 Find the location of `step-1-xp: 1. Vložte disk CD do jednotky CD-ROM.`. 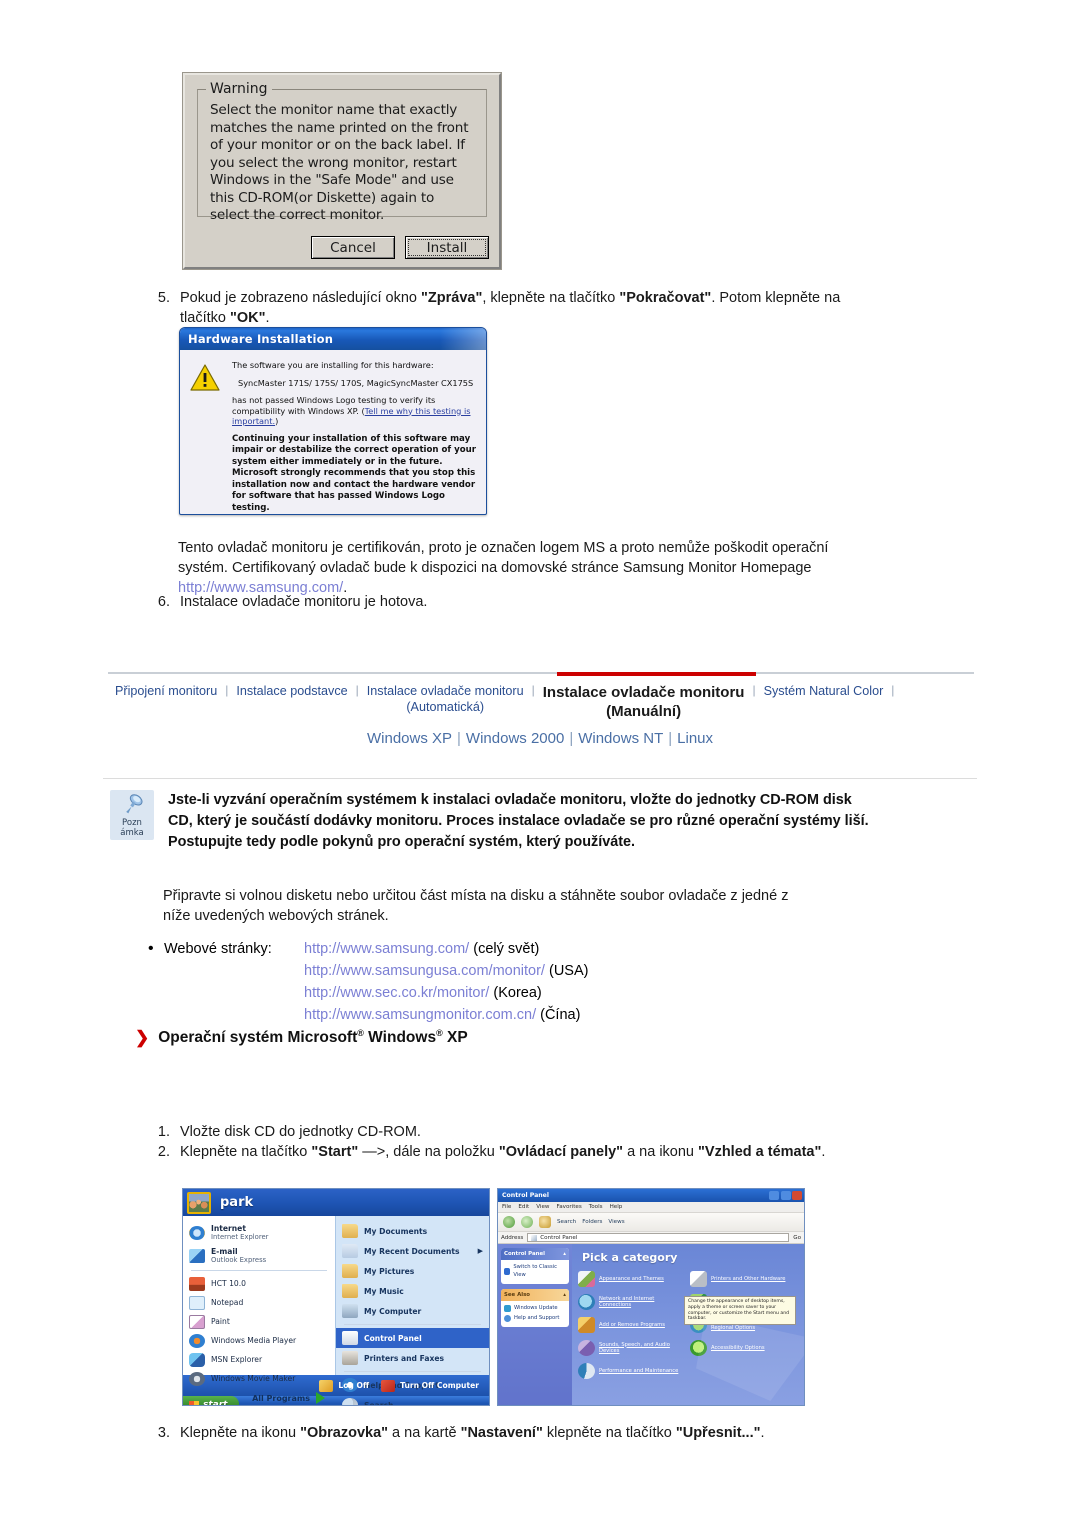

step-1-xp: 1. Vložte disk CD do jednotky CD-ROM. is located at coordinates (518, 1132).